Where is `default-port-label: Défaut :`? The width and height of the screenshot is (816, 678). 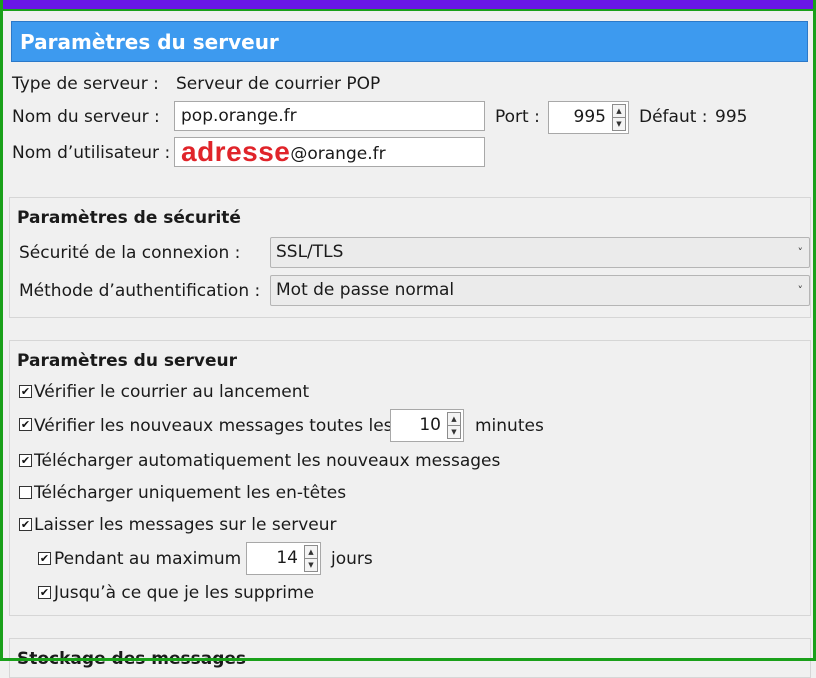 default-port-label: Défaut : is located at coordinates (673, 117).